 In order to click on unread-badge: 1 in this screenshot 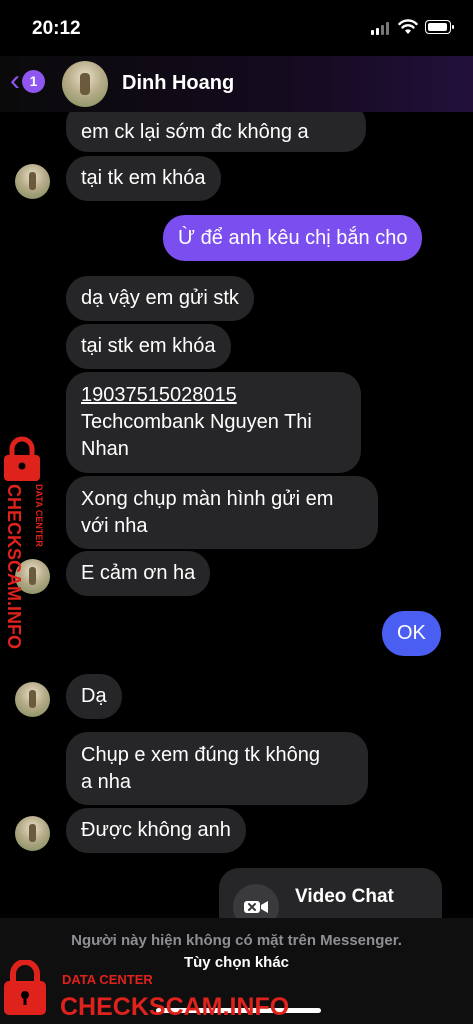, I will do `click(33, 81)`.